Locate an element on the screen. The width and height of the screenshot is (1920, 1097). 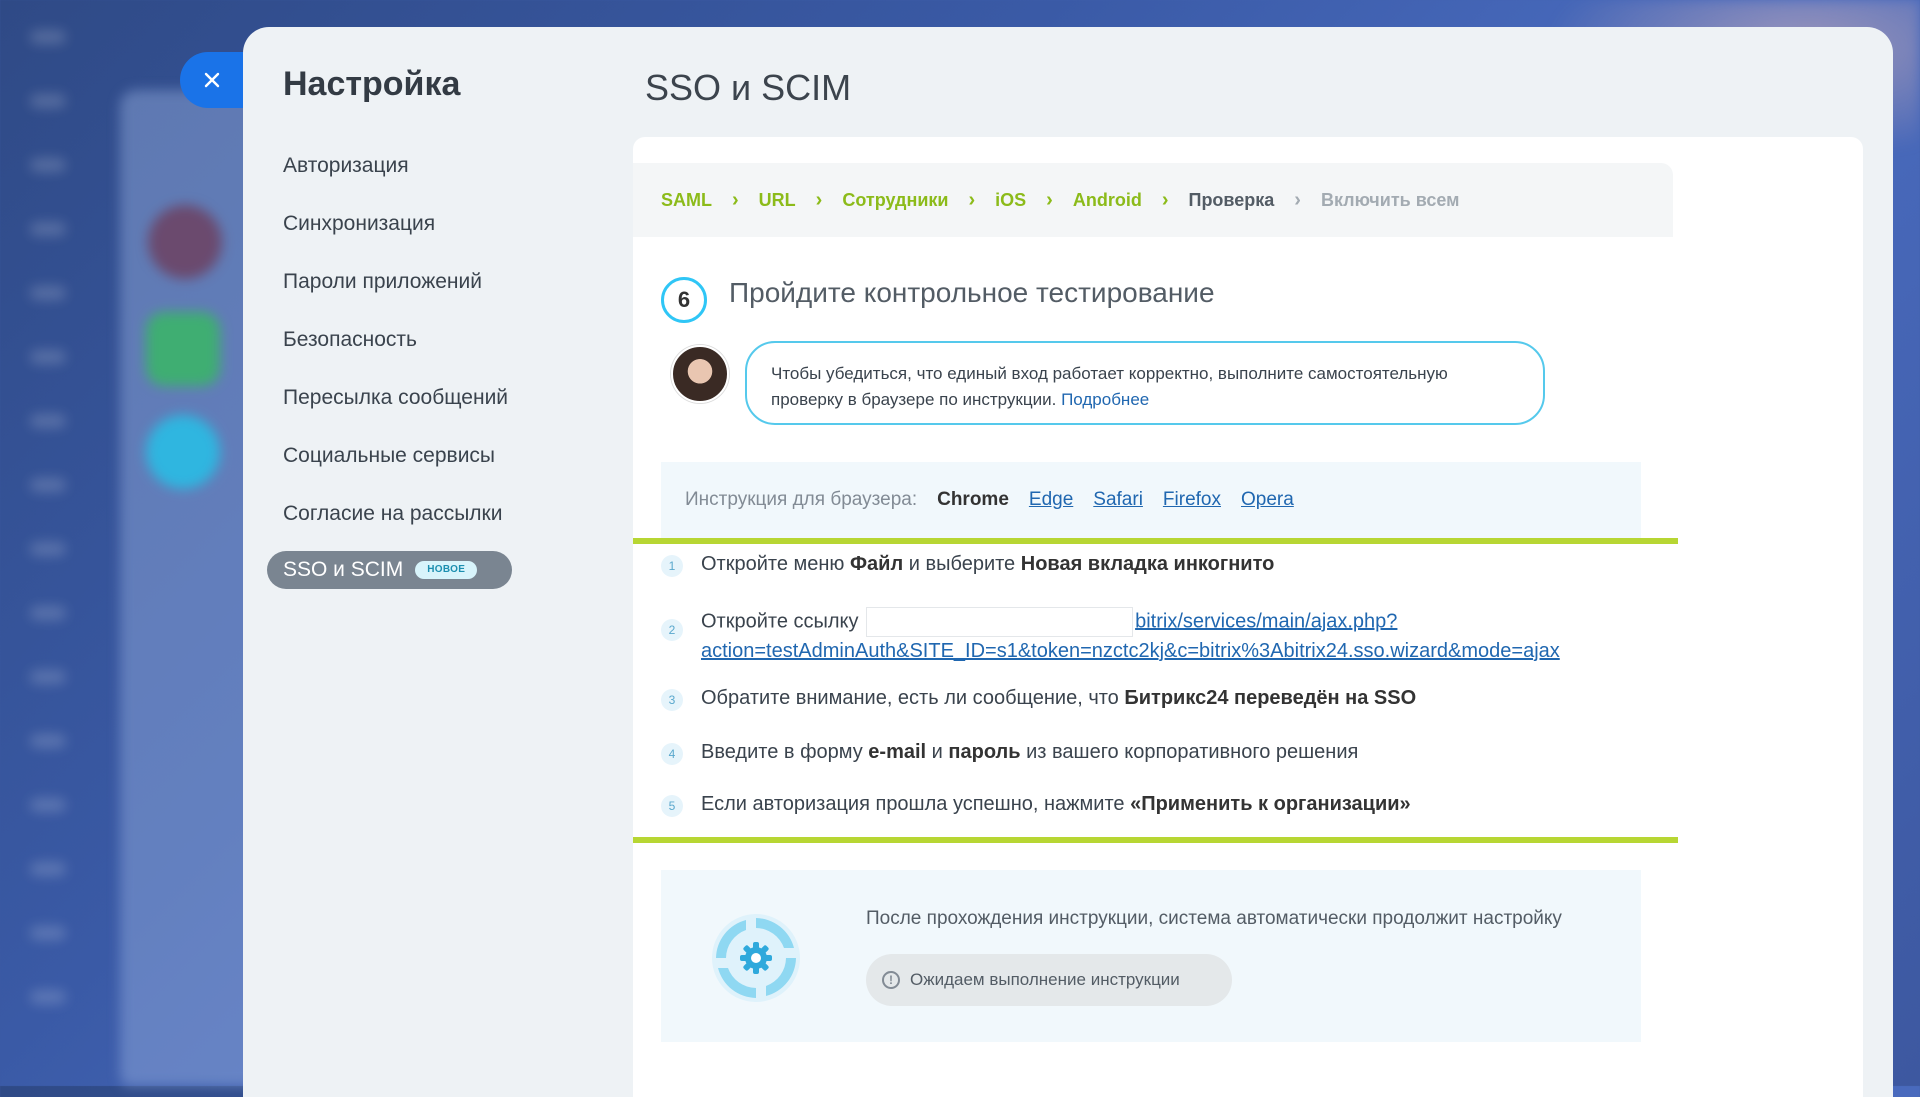
step-ios: iOS is located at coordinates (1010, 200).